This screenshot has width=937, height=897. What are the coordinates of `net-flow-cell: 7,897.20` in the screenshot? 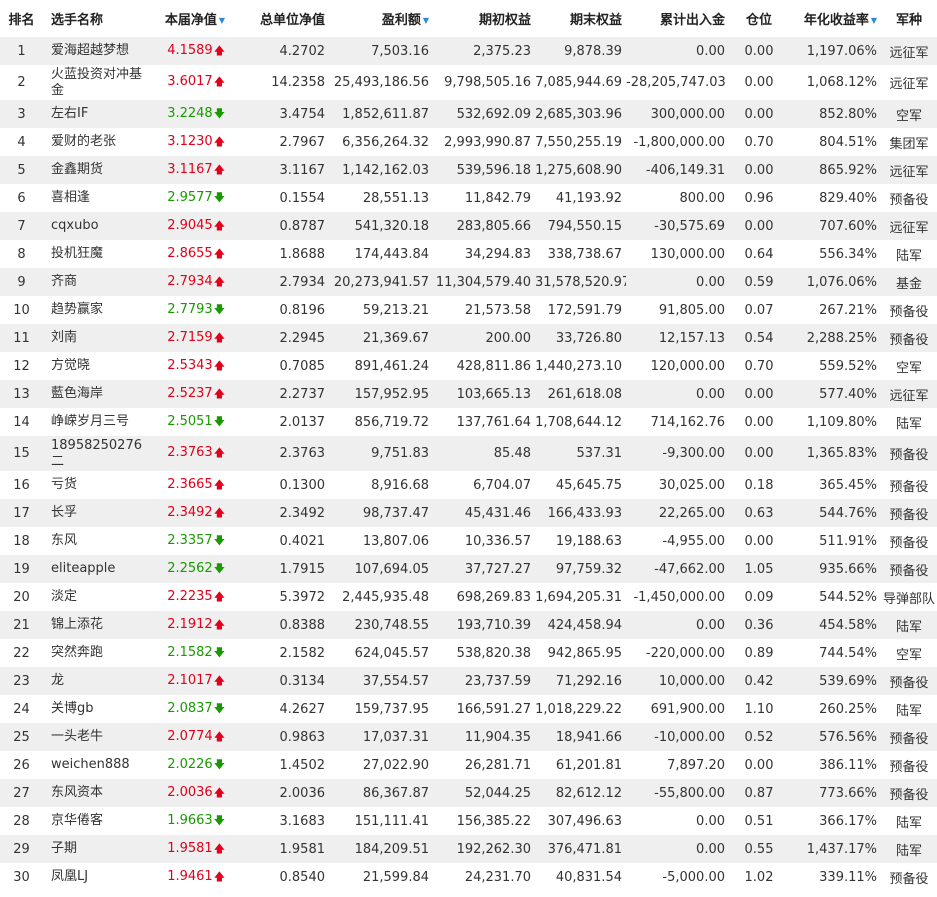 It's located at (677, 765).